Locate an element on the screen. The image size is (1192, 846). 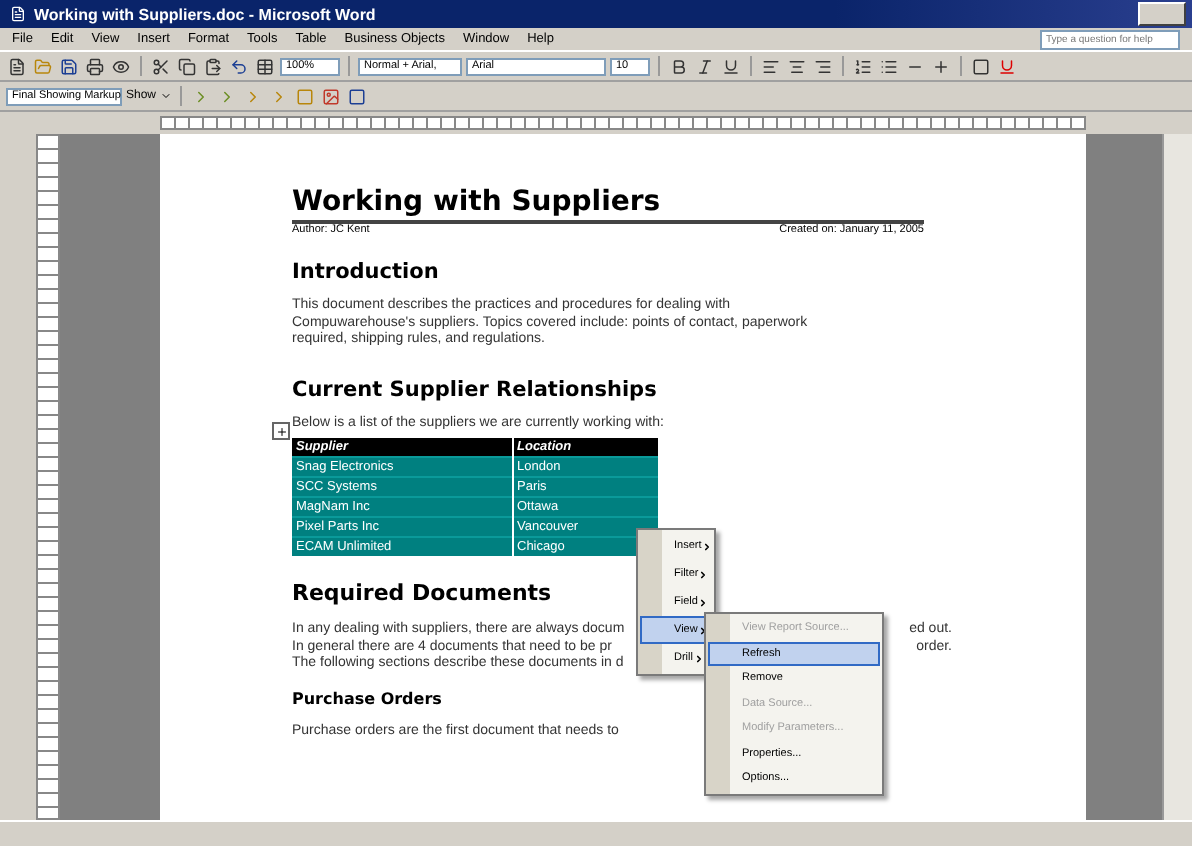
numbered-list-icon is located at coordinates (863, 66).